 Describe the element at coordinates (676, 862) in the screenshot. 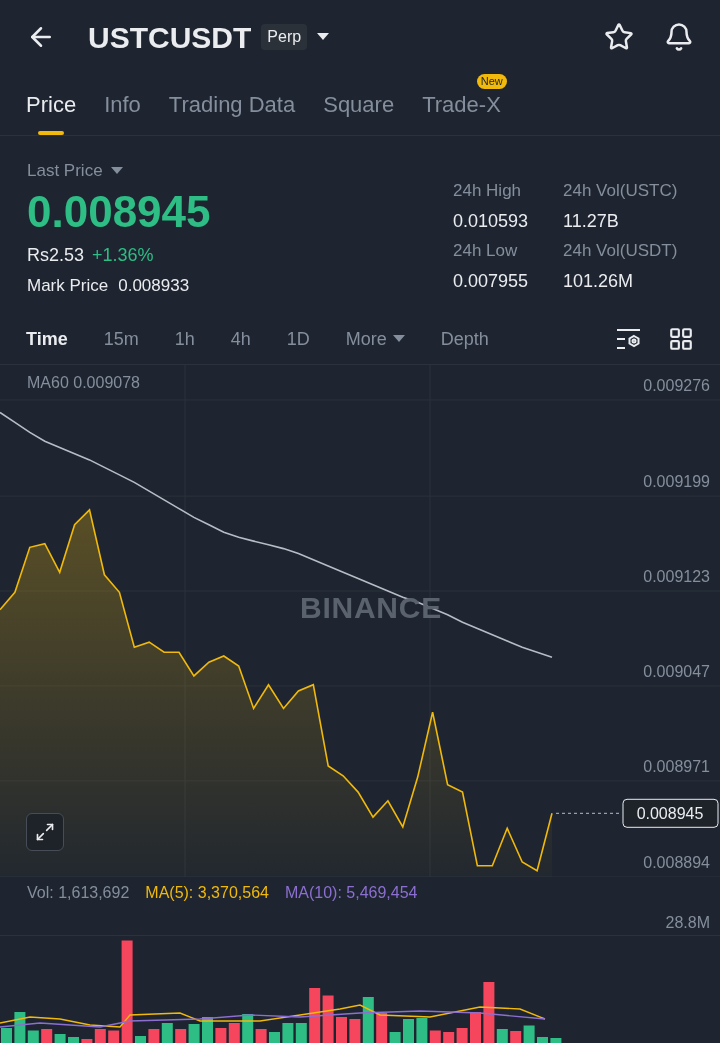

I see `y-axis-label: 0.008894` at that location.